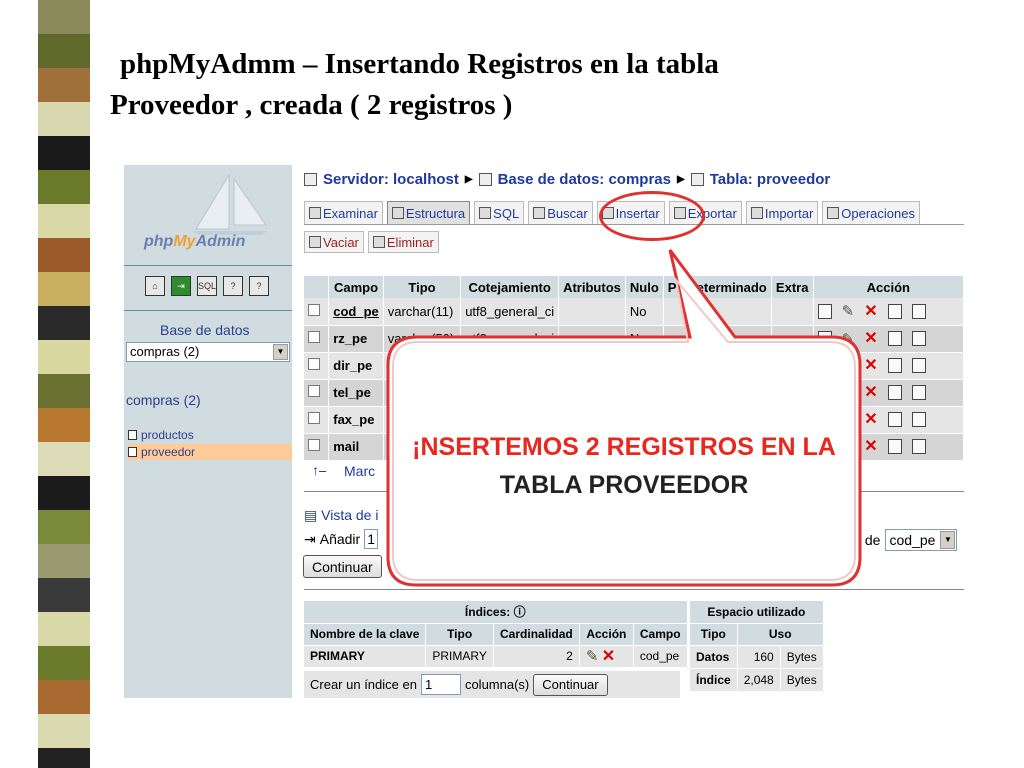 The width and height of the screenshot is (1024, 768). Describe the element at coordinates (496, 656) in the screenshot. I see `table-row: PRIMARY PRIMARY 2 ✎ ✕ cod_pe` at that location.